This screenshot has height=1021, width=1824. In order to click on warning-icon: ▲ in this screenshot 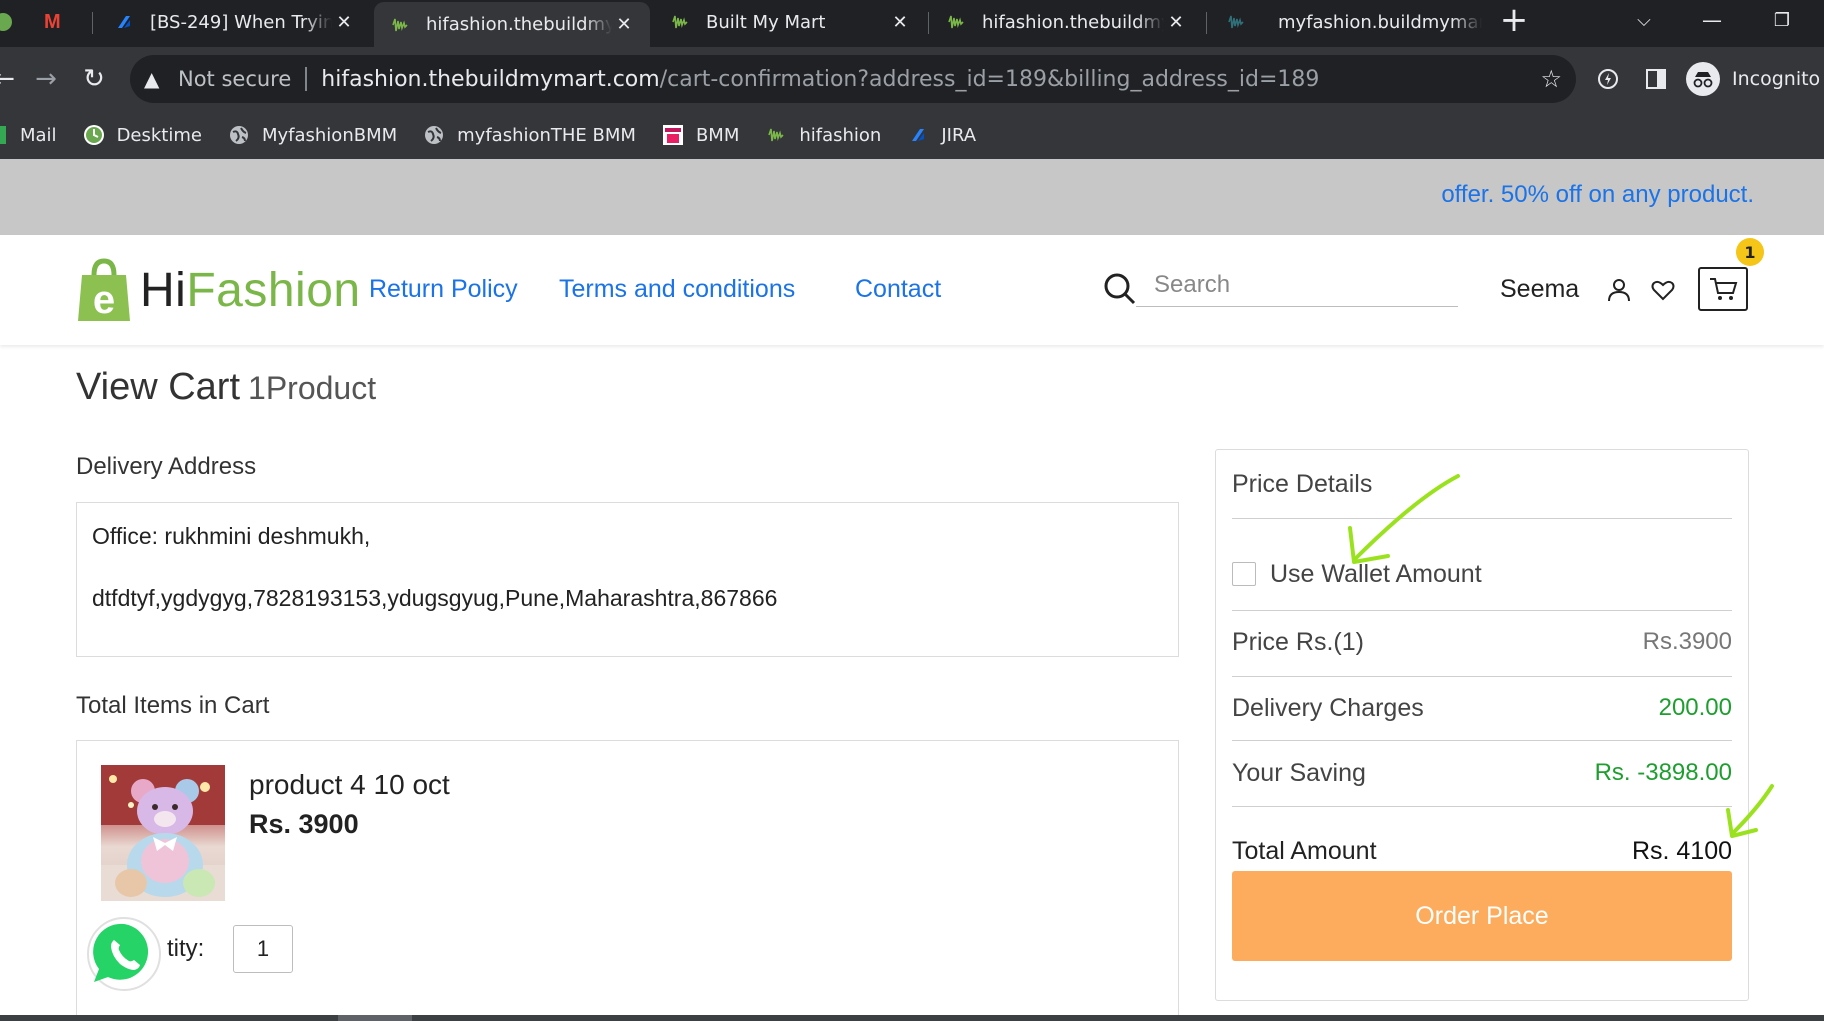, I will do `click(152, 79)`.